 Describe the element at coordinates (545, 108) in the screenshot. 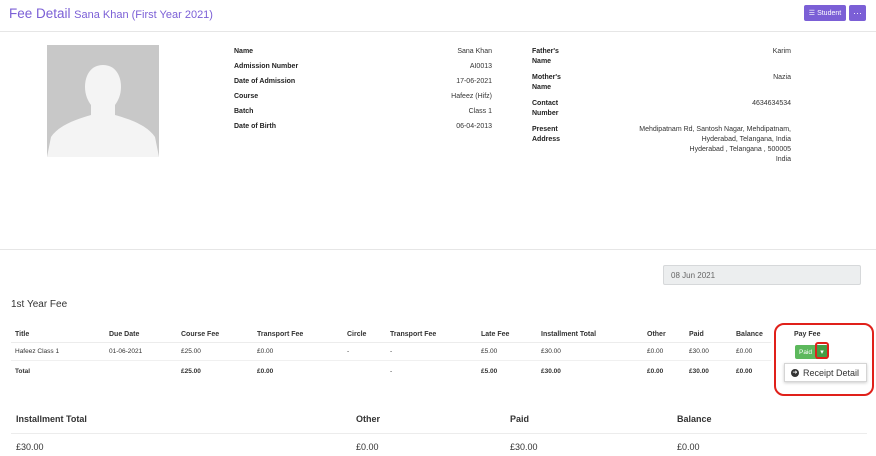

I see `label-contact-number: Contact Number` at that location.